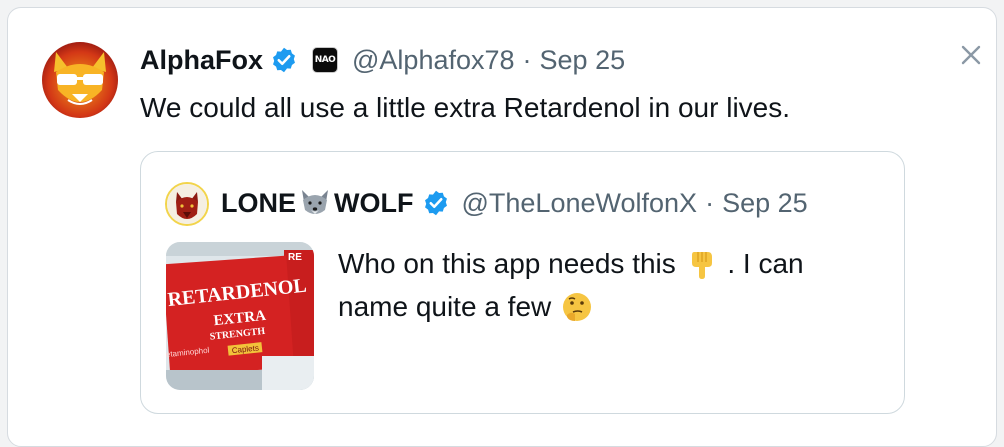  I want to click on author-handle: @Alphafox78, so click(433, 60).